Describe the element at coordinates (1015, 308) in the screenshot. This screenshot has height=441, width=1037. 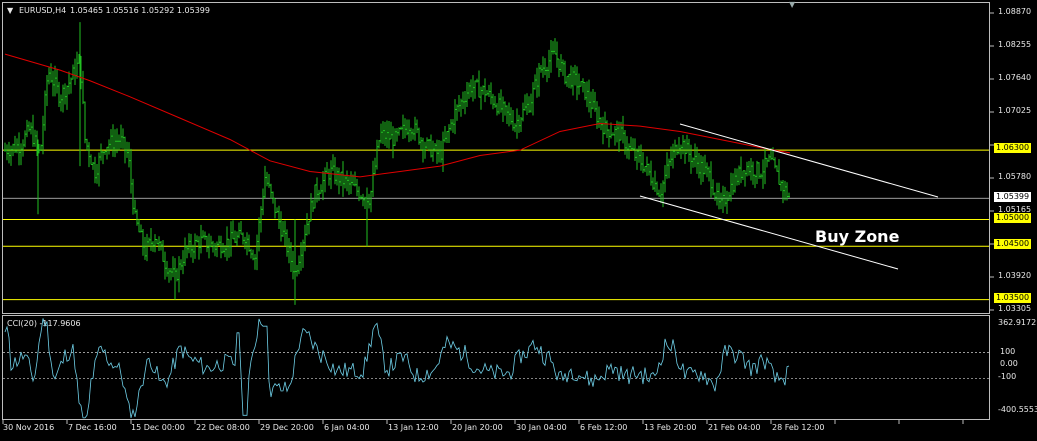
I see `price-axis-label: 1.03305` at that location.